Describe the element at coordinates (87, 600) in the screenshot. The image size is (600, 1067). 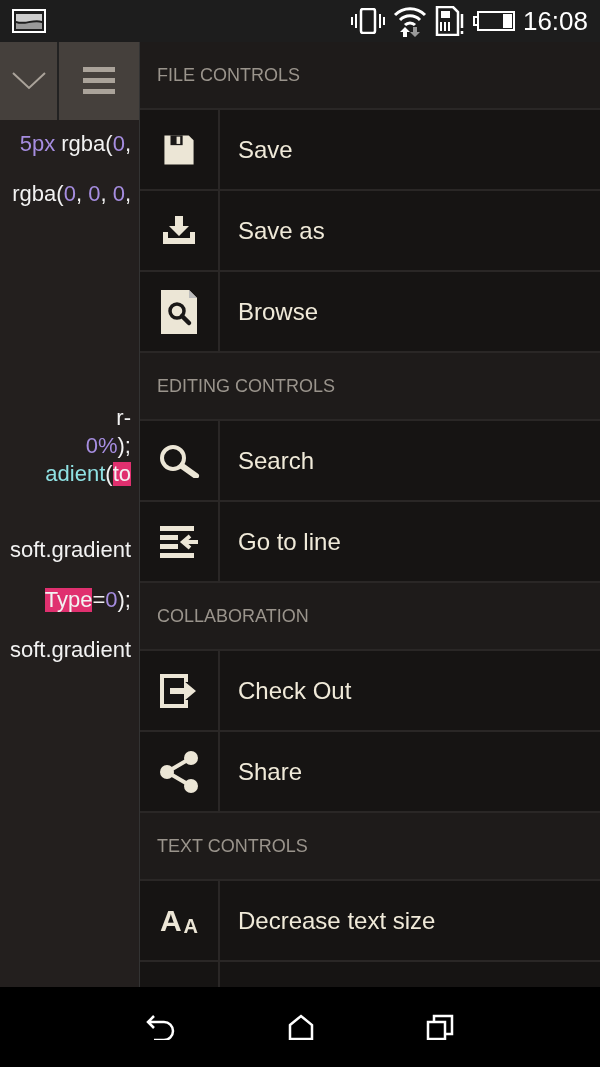
I see `code-line: Type=0);` at that location.